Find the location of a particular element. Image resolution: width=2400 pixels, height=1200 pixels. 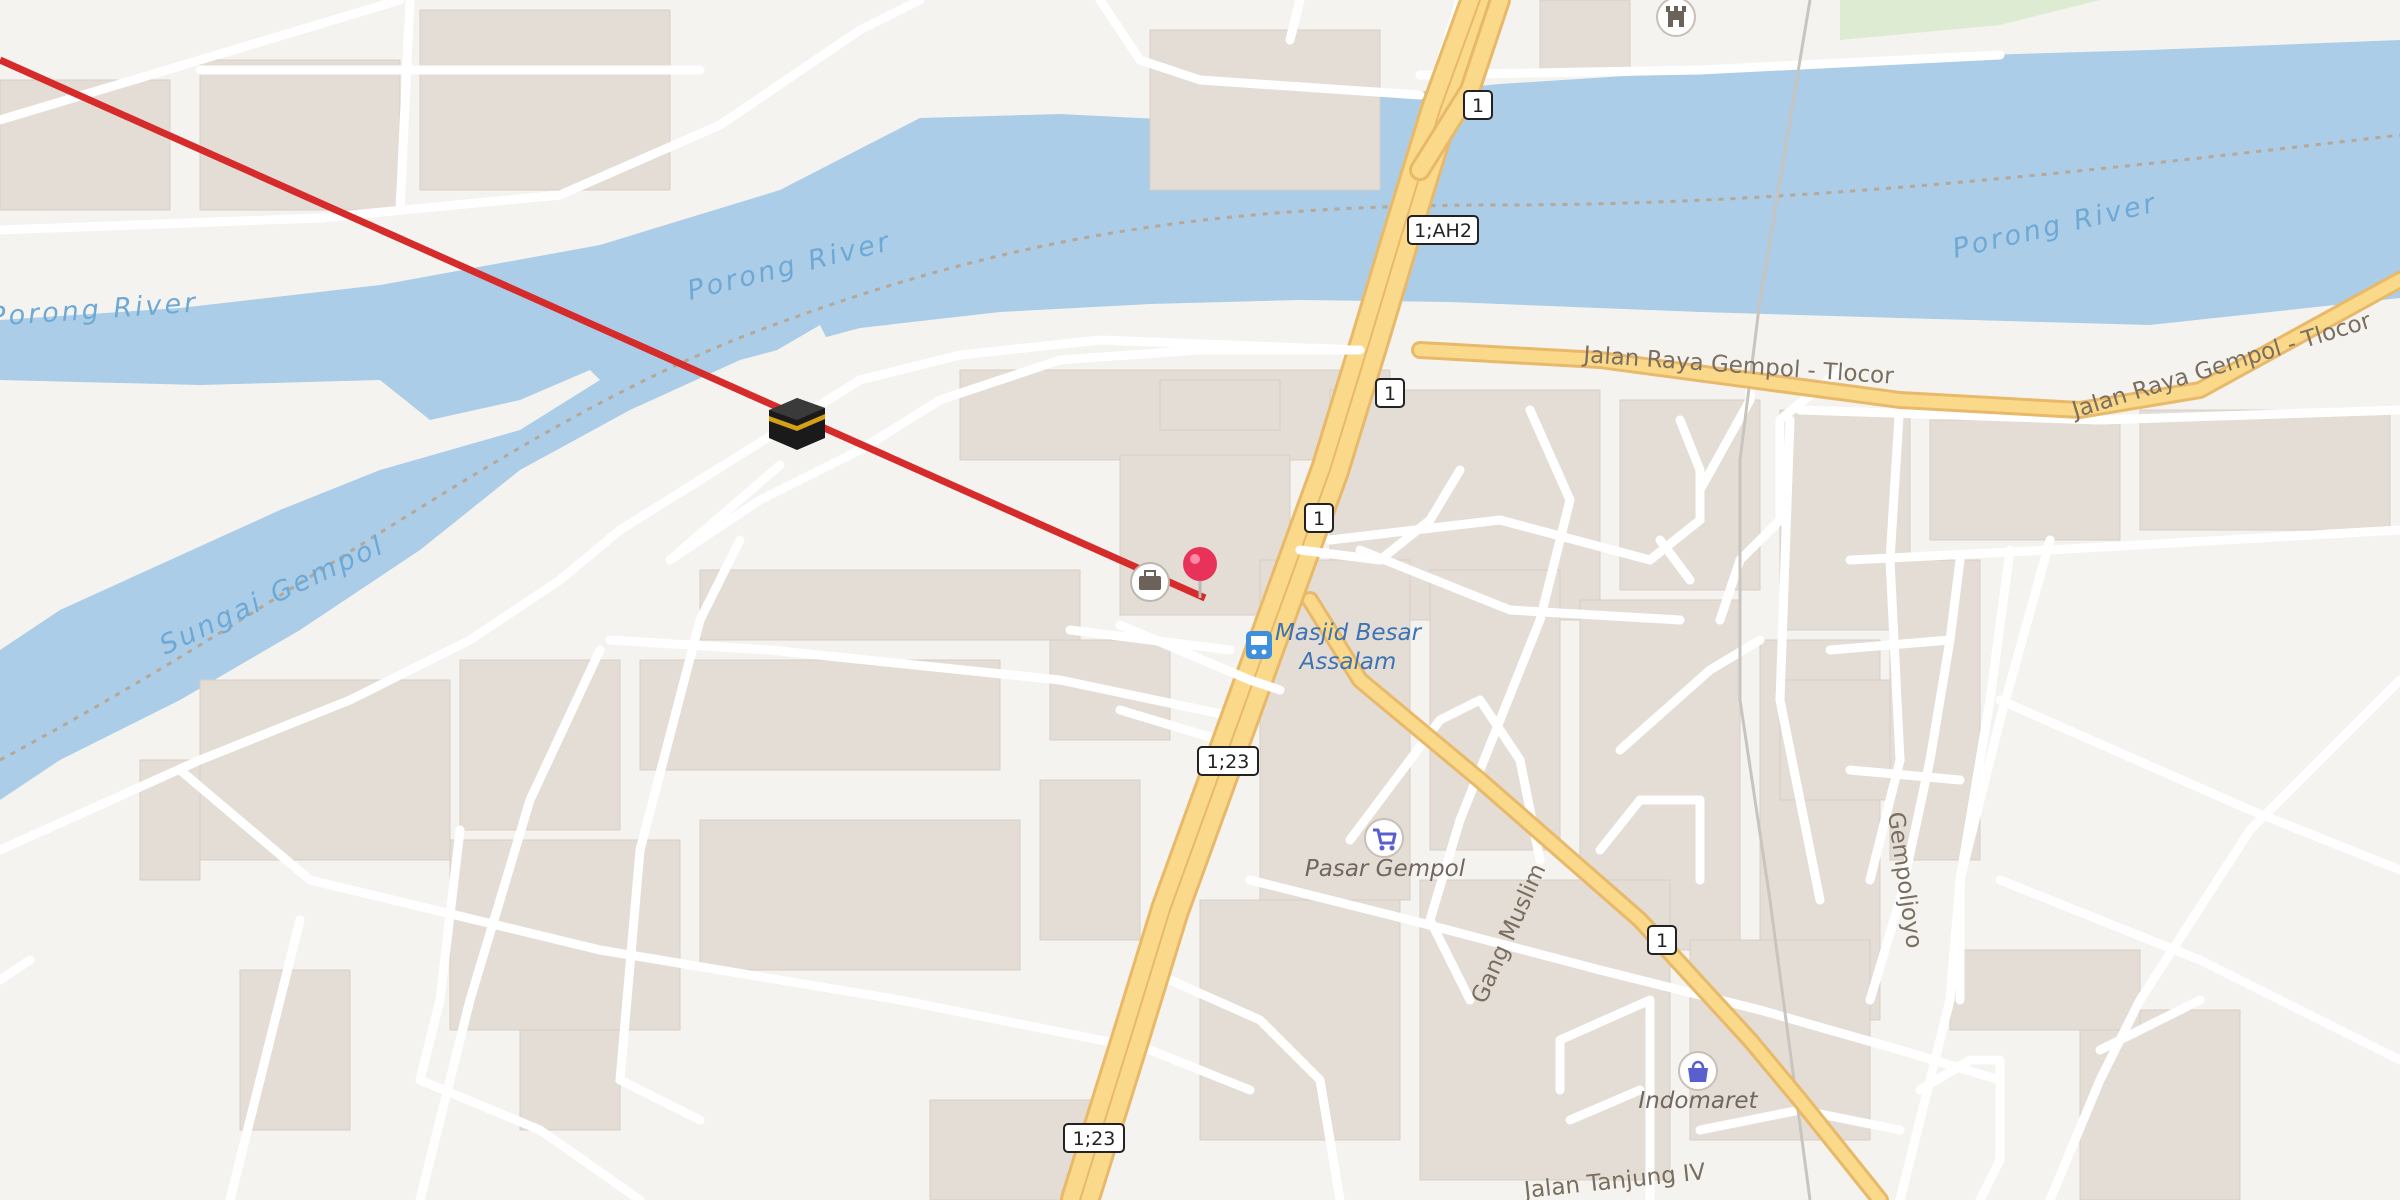

poi-label-mosque: Assalam is located at coordinates (1347, 662).